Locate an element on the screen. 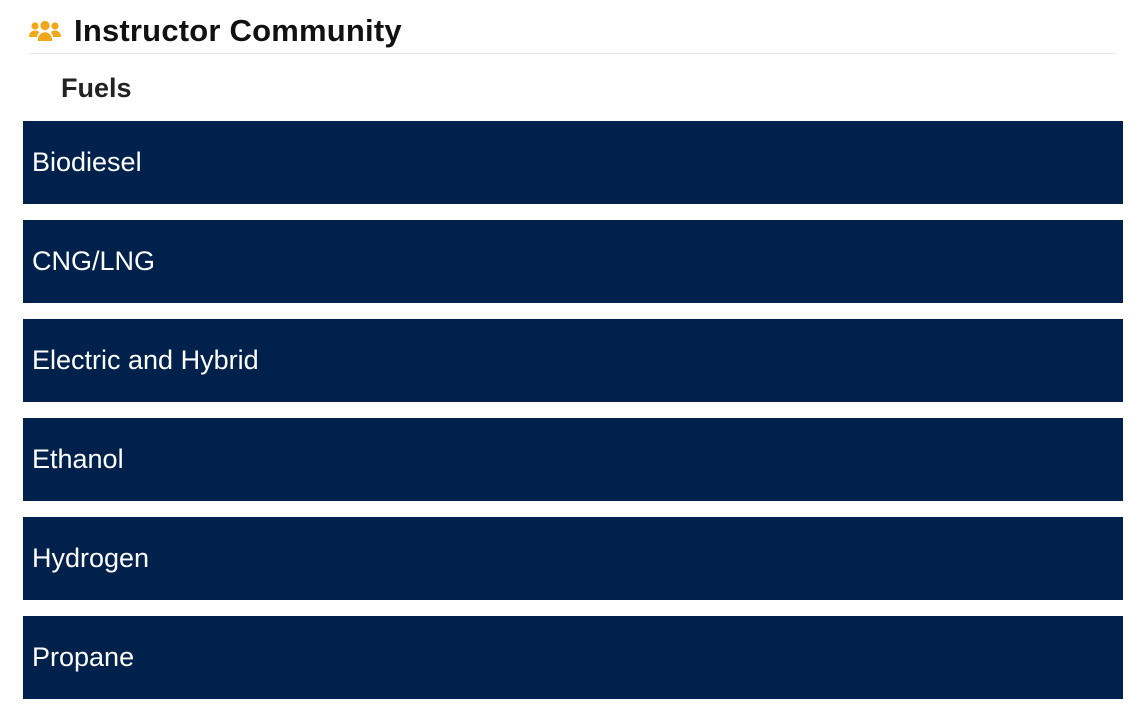  fuel-item-propane: Propane is located at coordinates (573, 657).